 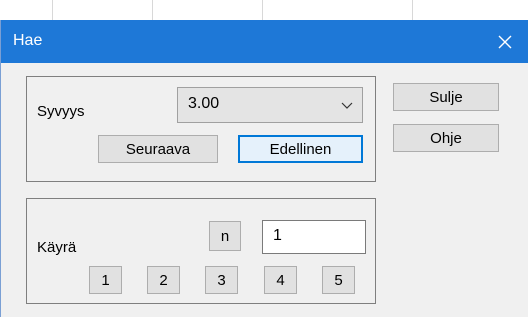 What do you see at coordinates (163, 280) in the screenshot?
I see `curve-button-2: 2` at bounding box center [163, 280].